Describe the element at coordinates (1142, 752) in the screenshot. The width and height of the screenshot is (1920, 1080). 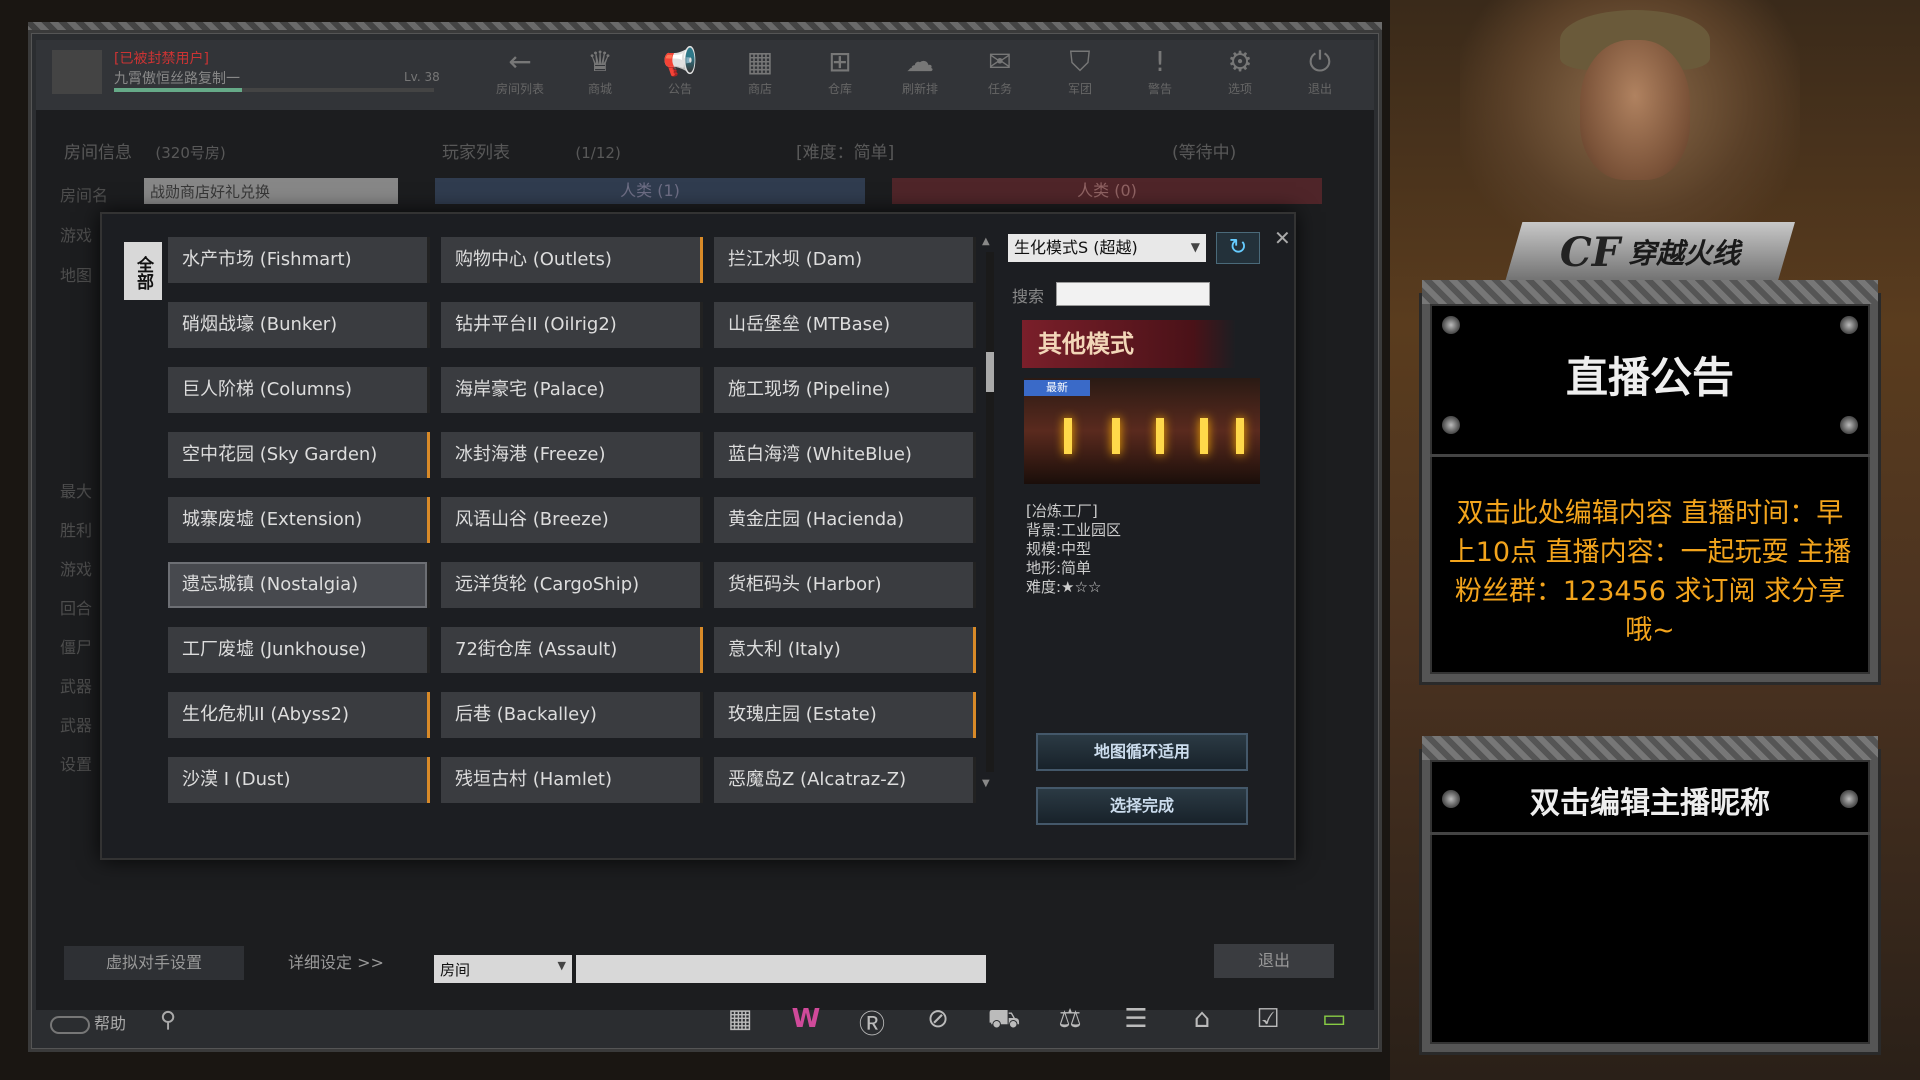
I see `map-loop-button: 地图循环适用` at that location.